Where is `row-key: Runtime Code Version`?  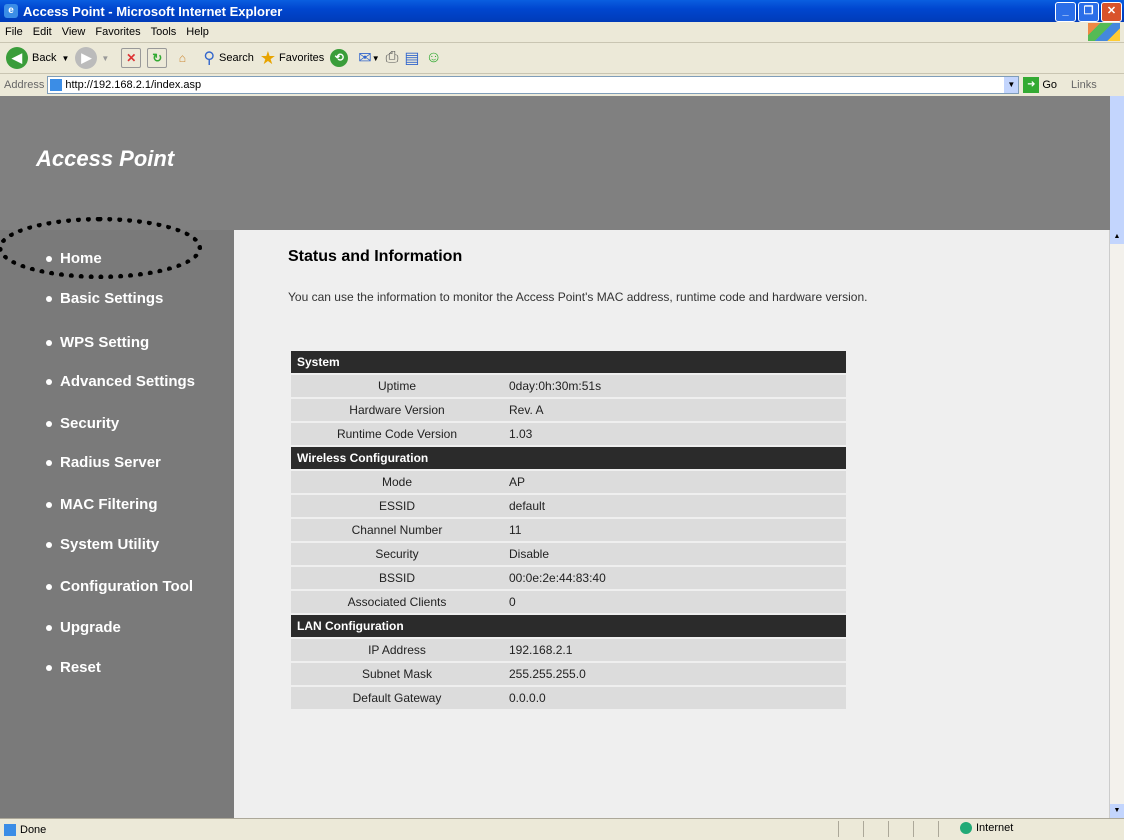
row-key: Runtime Code Version is located at coordinates (397, 434).